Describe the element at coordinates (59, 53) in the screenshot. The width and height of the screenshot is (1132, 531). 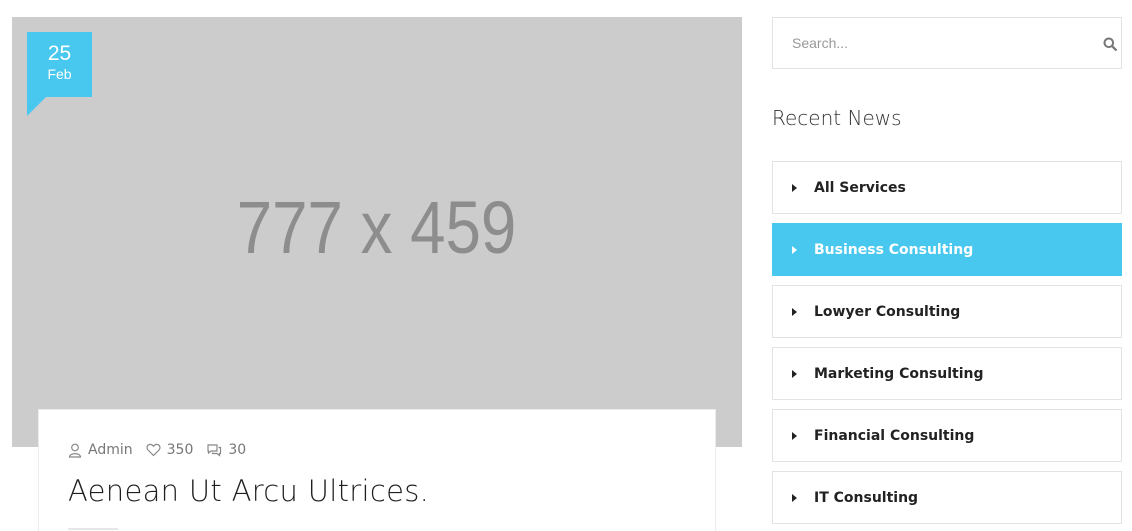
I see `date-day: 25` at that location.